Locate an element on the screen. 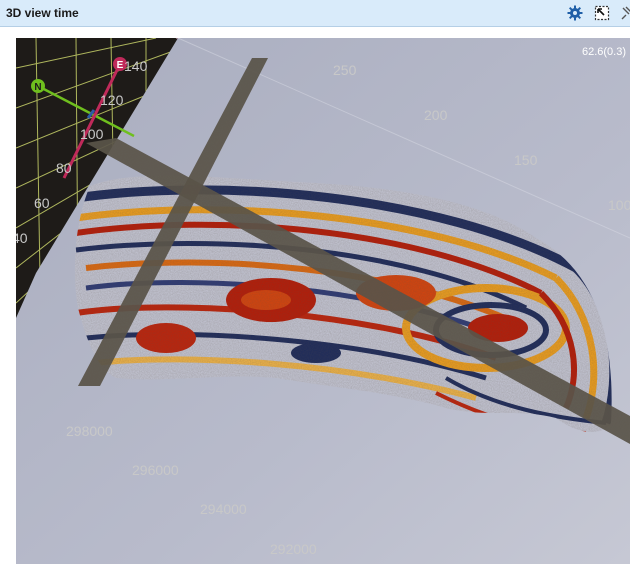 This screenshot has width=630, height=564. panel-header: 3D view time is located at coordinates (315, 13).